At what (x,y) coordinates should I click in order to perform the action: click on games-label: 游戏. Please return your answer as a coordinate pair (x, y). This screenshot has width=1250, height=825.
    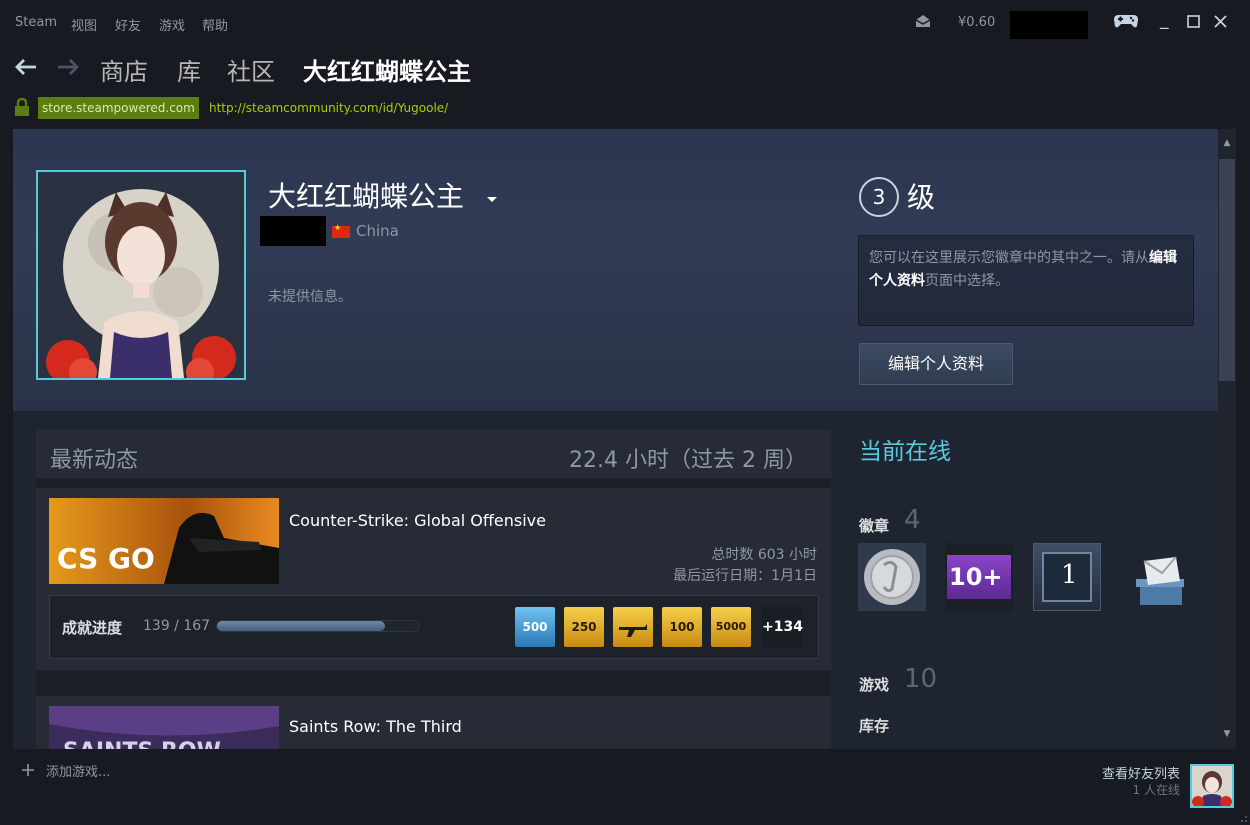
    Looking at the image, I should click on (874, 684).